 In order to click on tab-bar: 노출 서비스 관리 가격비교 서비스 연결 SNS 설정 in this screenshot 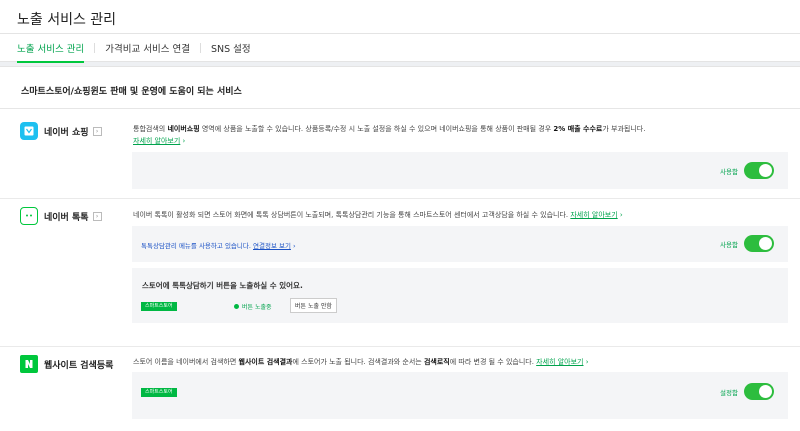, I will do `click(400, 48)`.